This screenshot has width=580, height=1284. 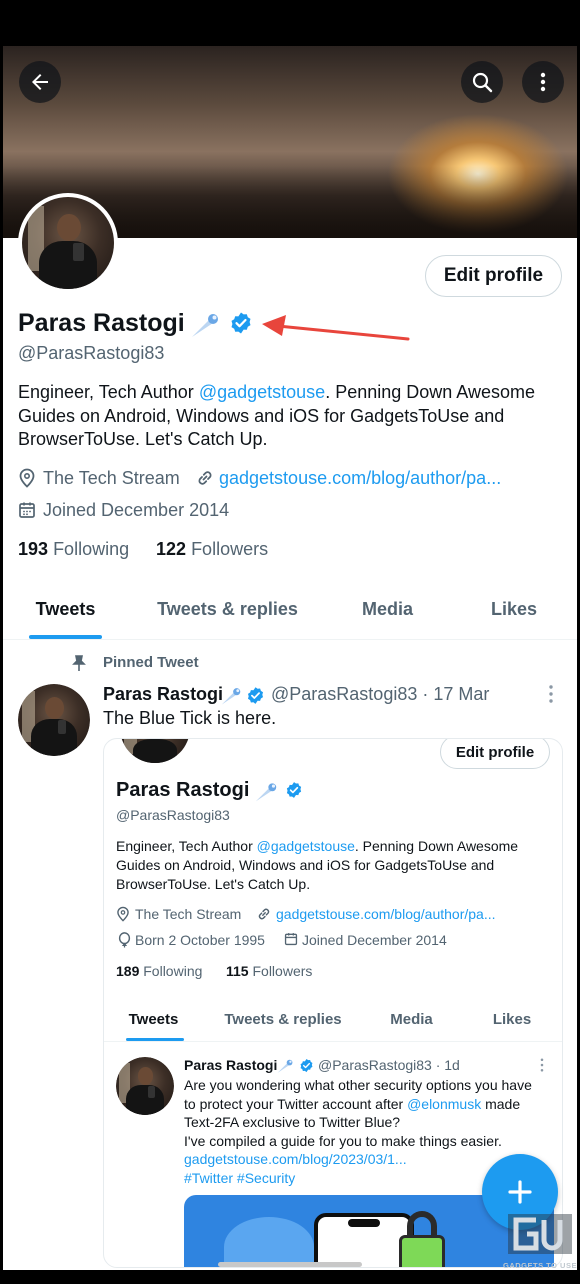 I want to click on embedded-tweet-avatar, so click(x=145, y=1086).